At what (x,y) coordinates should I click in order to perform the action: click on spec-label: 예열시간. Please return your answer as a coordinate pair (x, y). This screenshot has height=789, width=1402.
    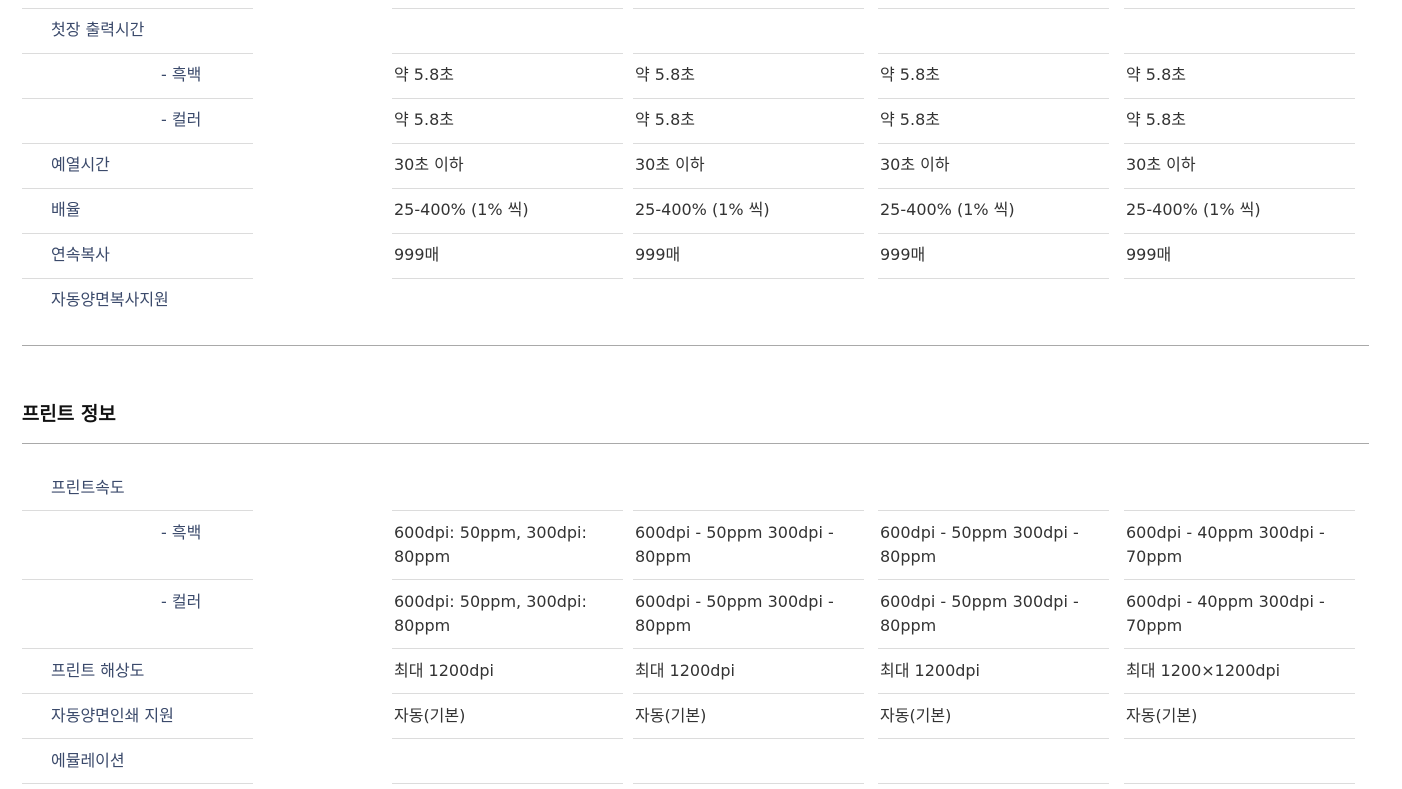
    Looking at the image, I should click on (137, 171).